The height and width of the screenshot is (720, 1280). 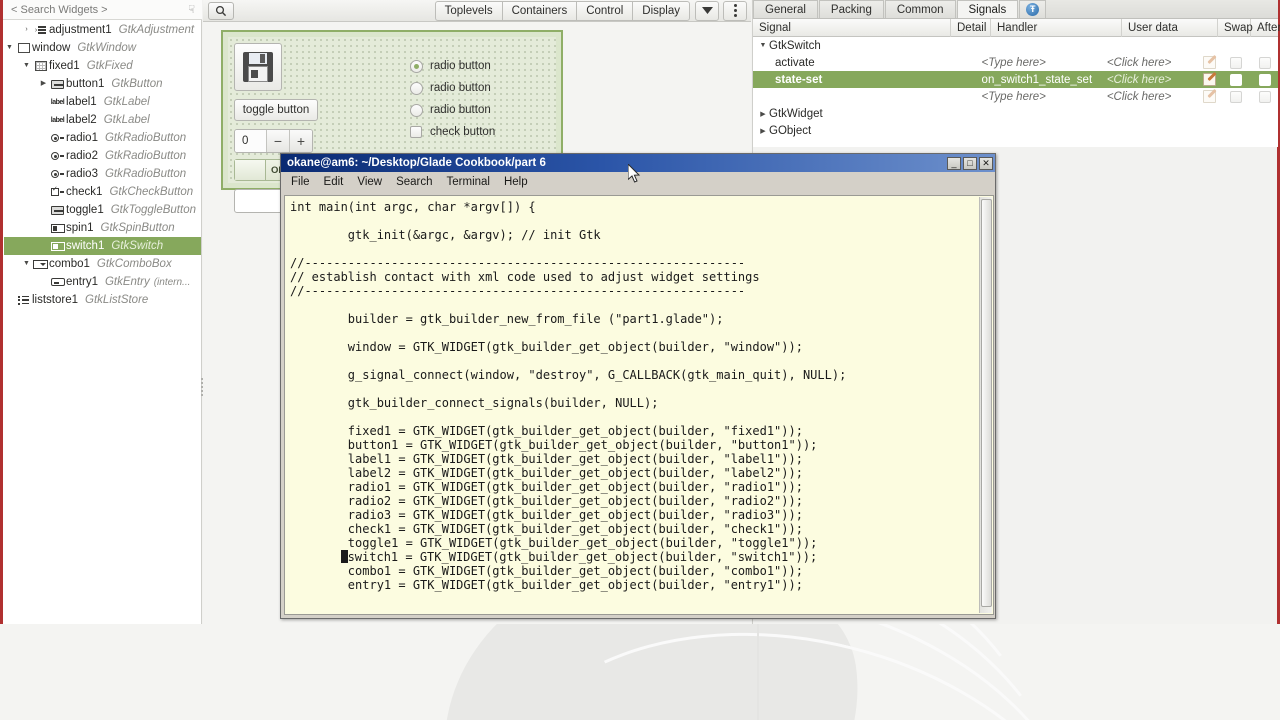 What do you see at coordinates (452, 110) in the screenshot?
I see `design-radio-button-3: radio button` at bounding box center [452, 110].